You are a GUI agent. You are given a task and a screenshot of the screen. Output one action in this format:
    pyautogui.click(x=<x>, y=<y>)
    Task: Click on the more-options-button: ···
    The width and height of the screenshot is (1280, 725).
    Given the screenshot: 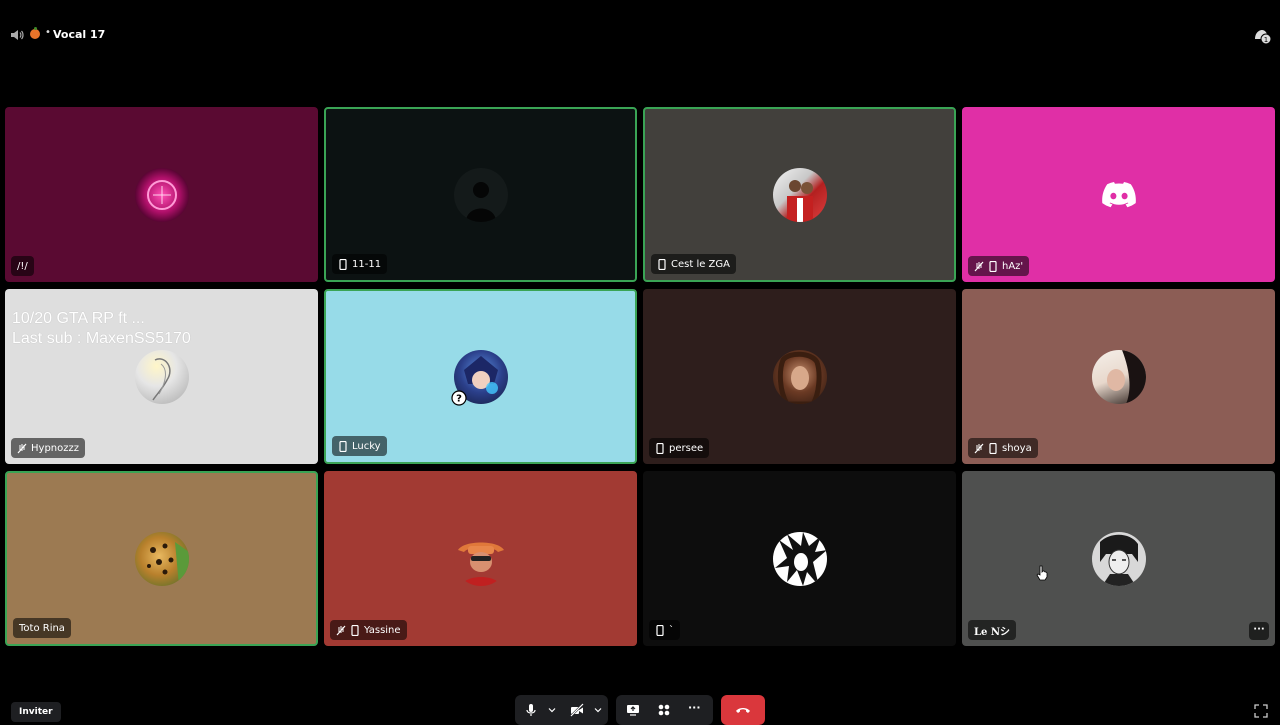 What is the action you would take?
    pyautogui.click(x=695, y=708)
    